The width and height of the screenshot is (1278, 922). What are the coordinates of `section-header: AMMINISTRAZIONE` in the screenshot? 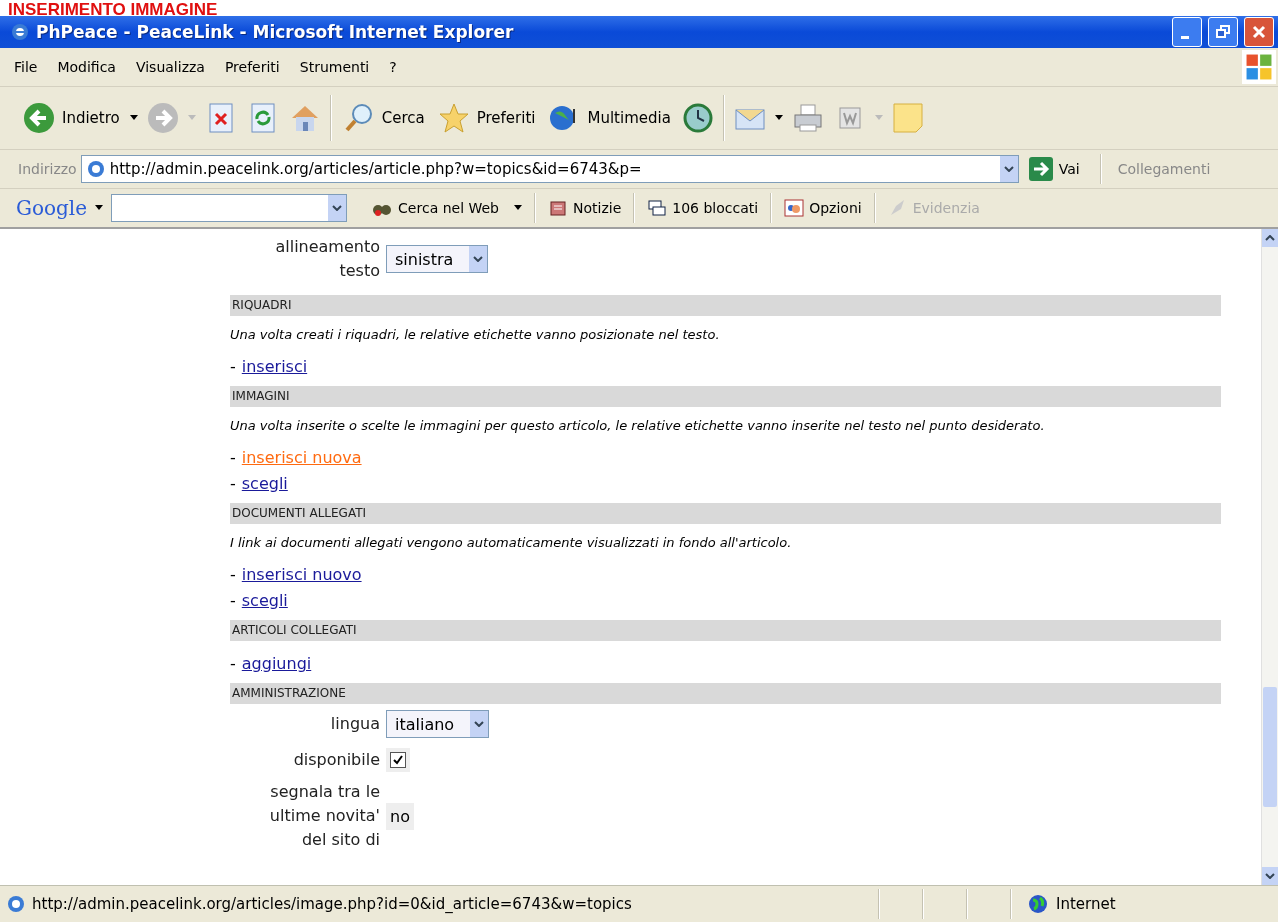 It's located at (725, 693).